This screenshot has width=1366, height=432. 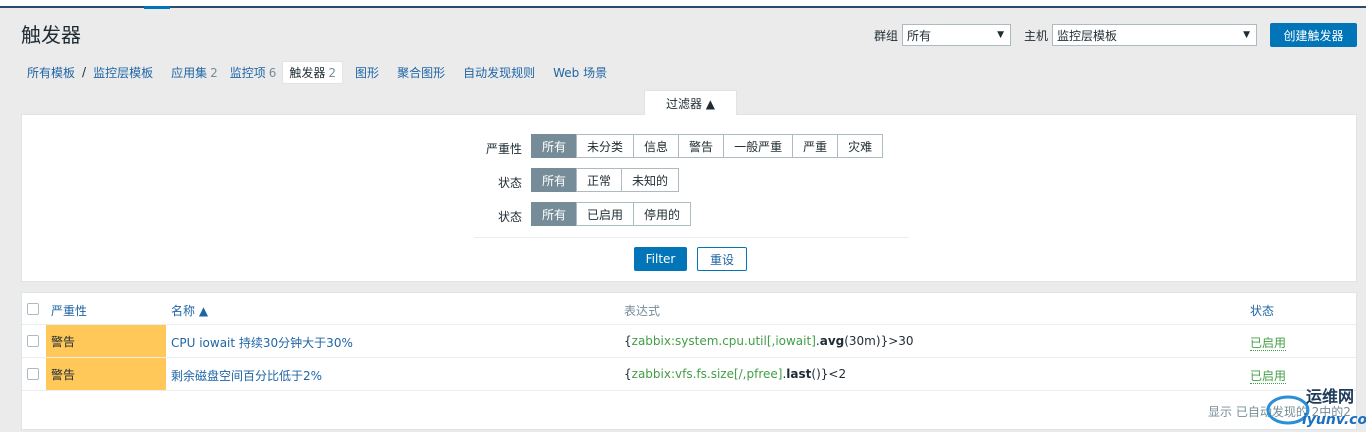 I want to click on trigger-name-link: 剩余磁盘空间百分比低于2%, so click(x=246, y=375).